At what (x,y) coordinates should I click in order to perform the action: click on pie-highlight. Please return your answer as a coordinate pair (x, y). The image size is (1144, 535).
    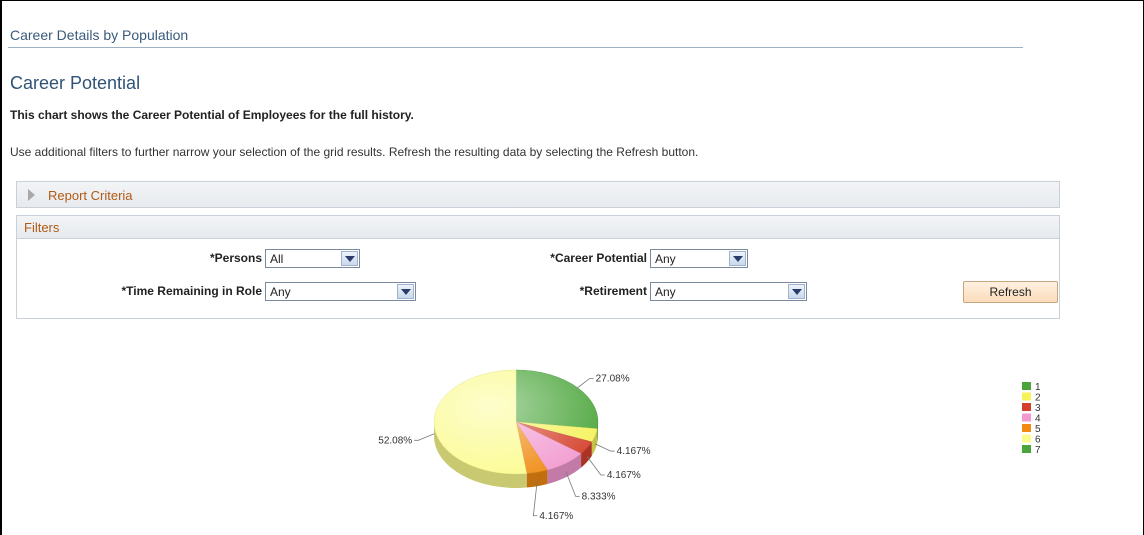
    Looking at the image, I should click on (516, 422).